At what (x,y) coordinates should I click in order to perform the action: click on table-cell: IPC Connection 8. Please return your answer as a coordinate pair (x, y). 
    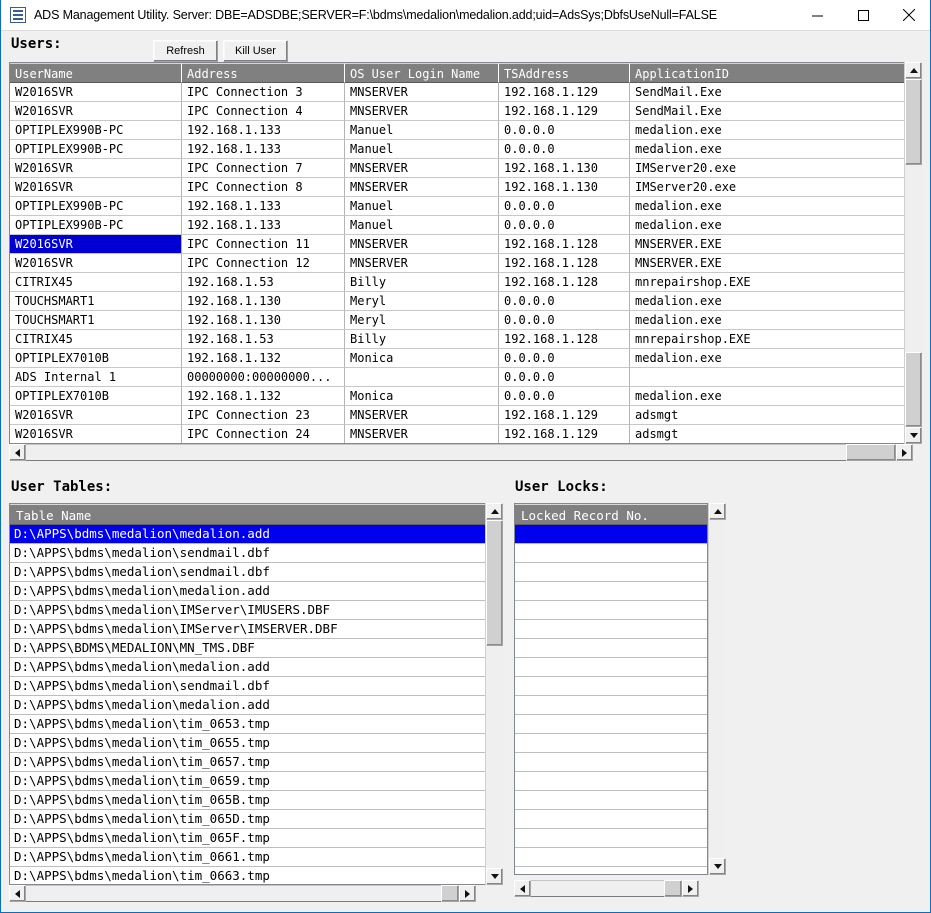
    Looking at the image, I should click on (263, 187).